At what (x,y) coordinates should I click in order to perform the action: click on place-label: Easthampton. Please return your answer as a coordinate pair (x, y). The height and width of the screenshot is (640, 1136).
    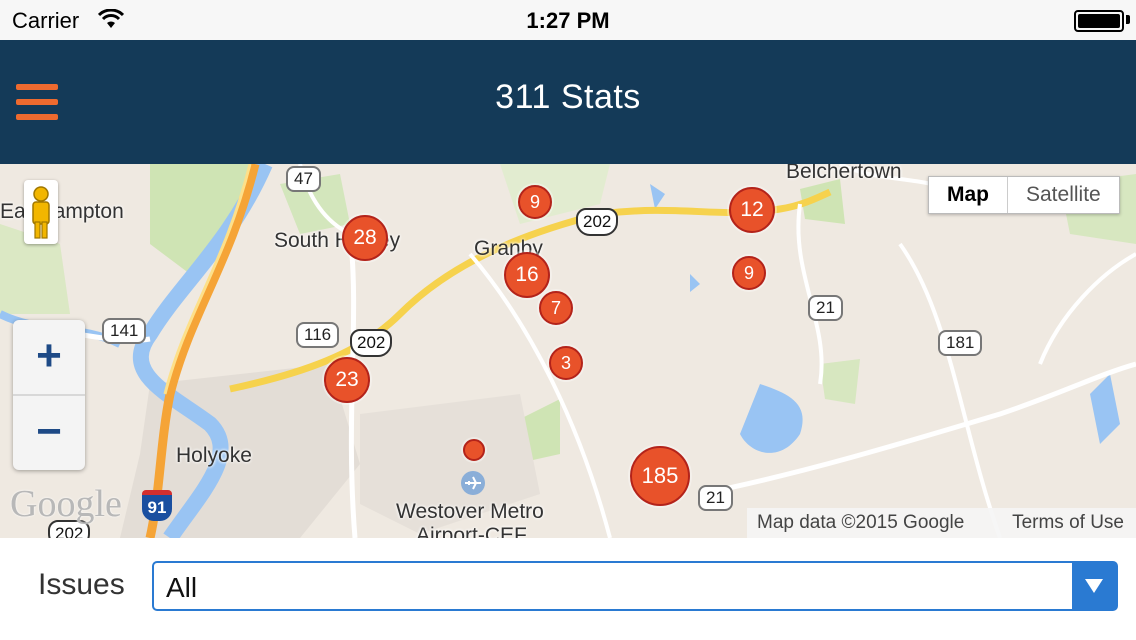
    Looking at the image, I should click on (62, 211).